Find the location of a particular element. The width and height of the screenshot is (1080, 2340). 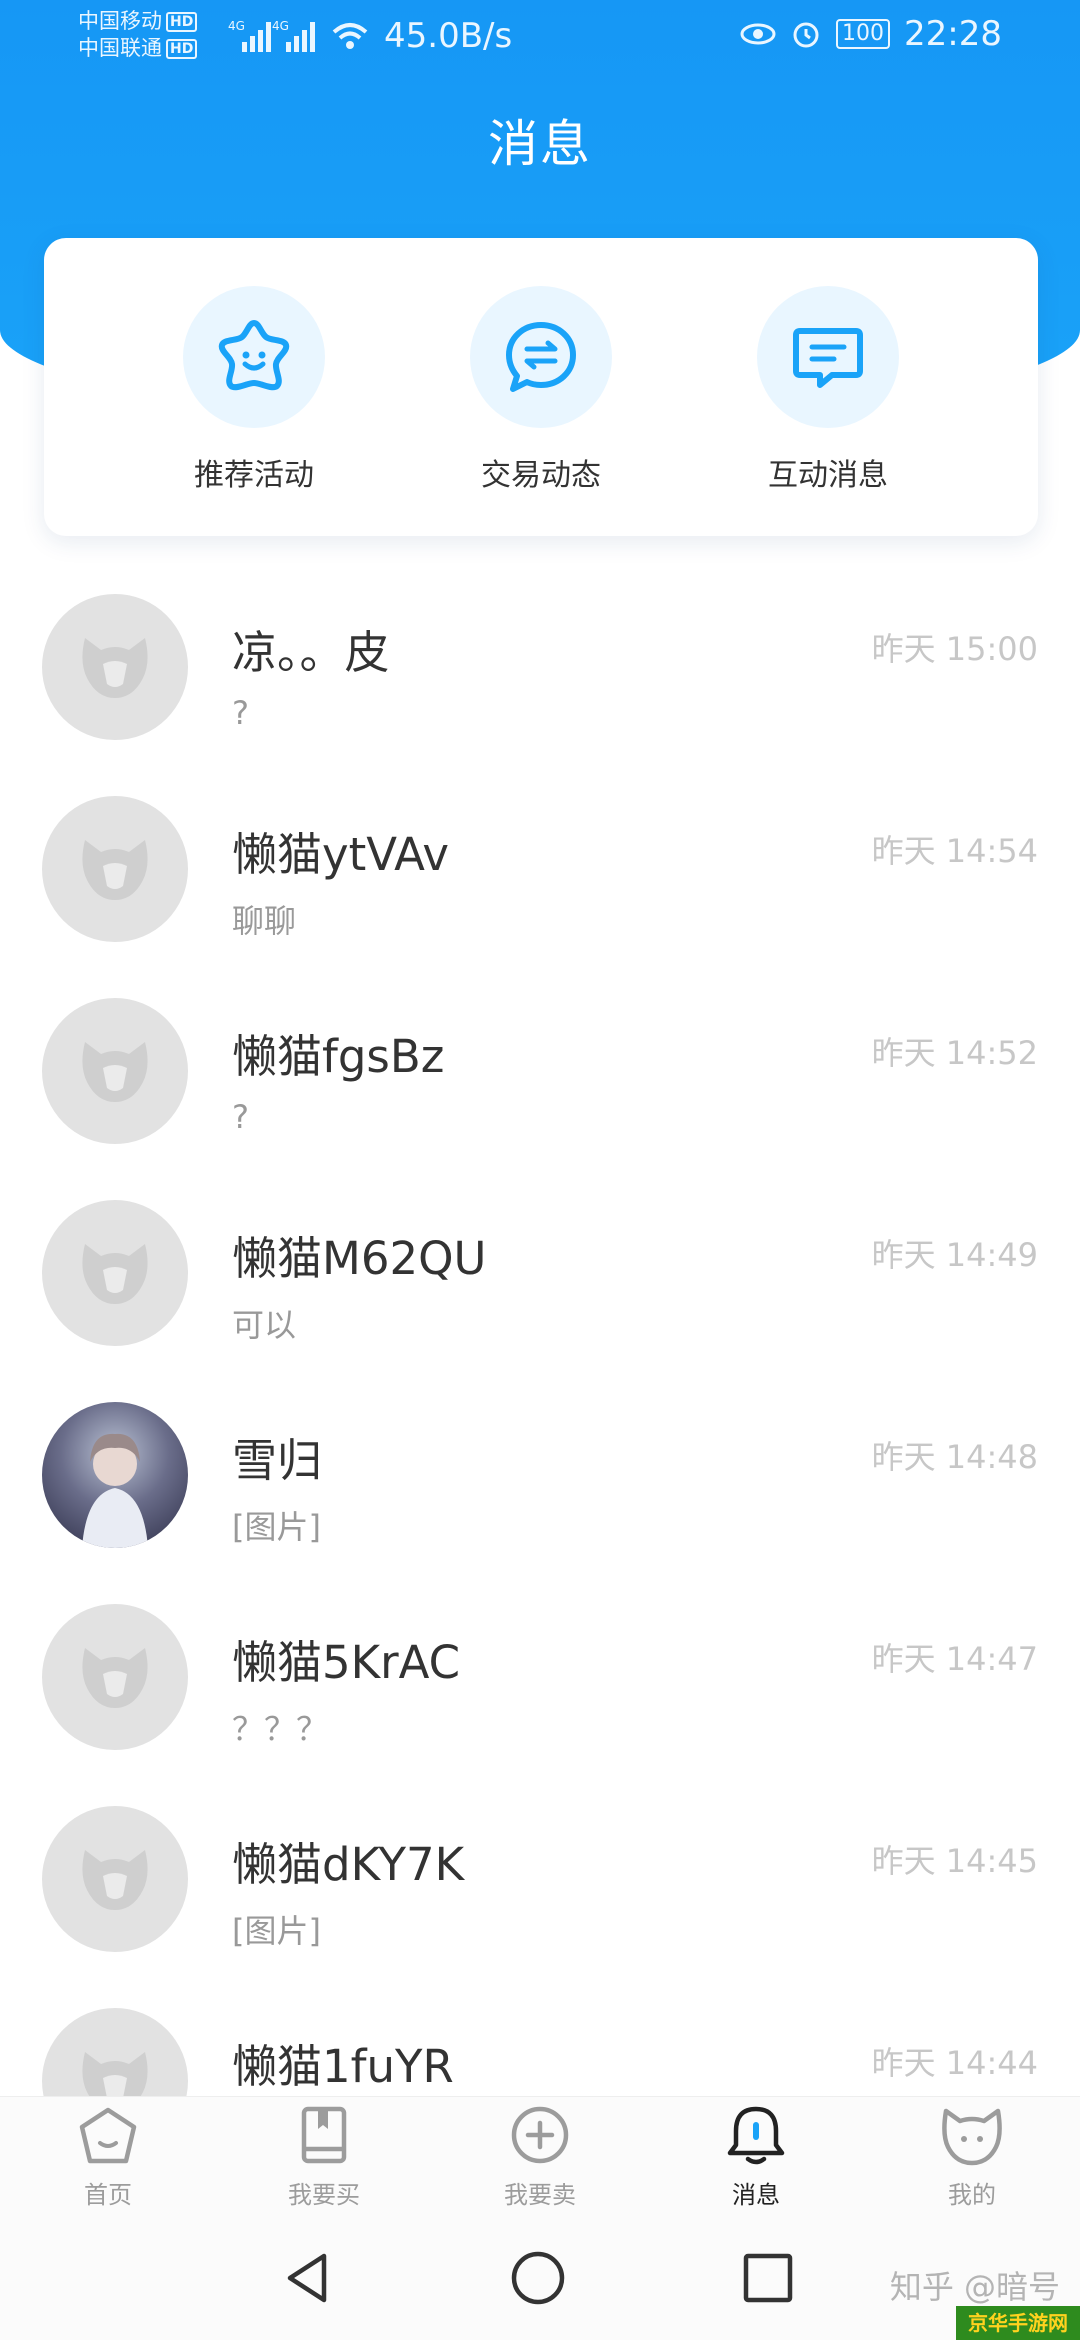

network-speed: 45.0B/s is located at coordinates (448, 36).